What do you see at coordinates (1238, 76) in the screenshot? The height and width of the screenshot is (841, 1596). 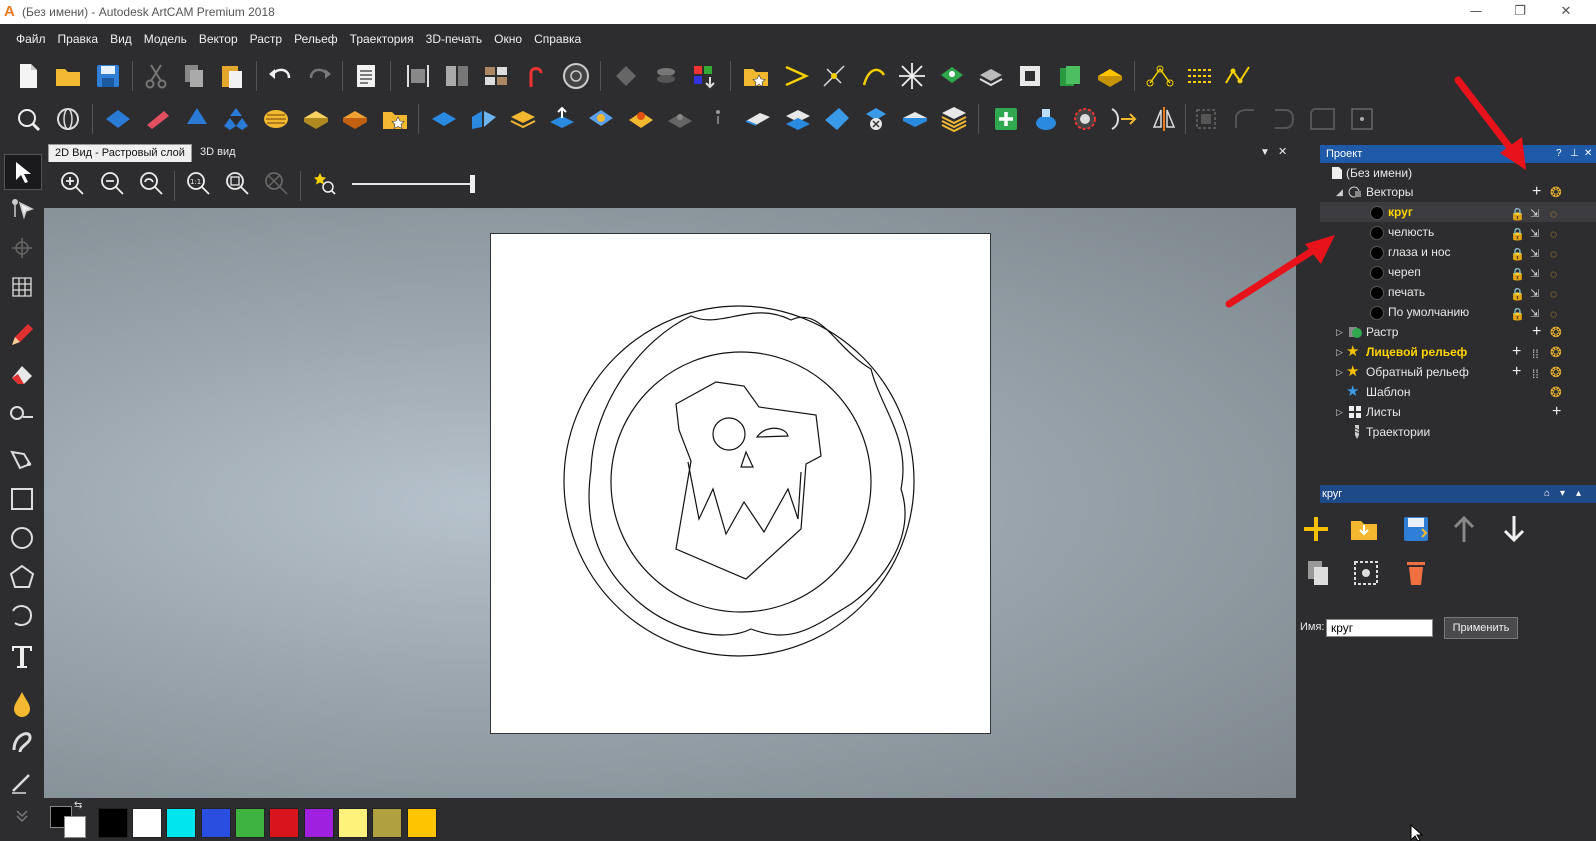 I see `polyline-icon` at bounding box center [1238, 76].